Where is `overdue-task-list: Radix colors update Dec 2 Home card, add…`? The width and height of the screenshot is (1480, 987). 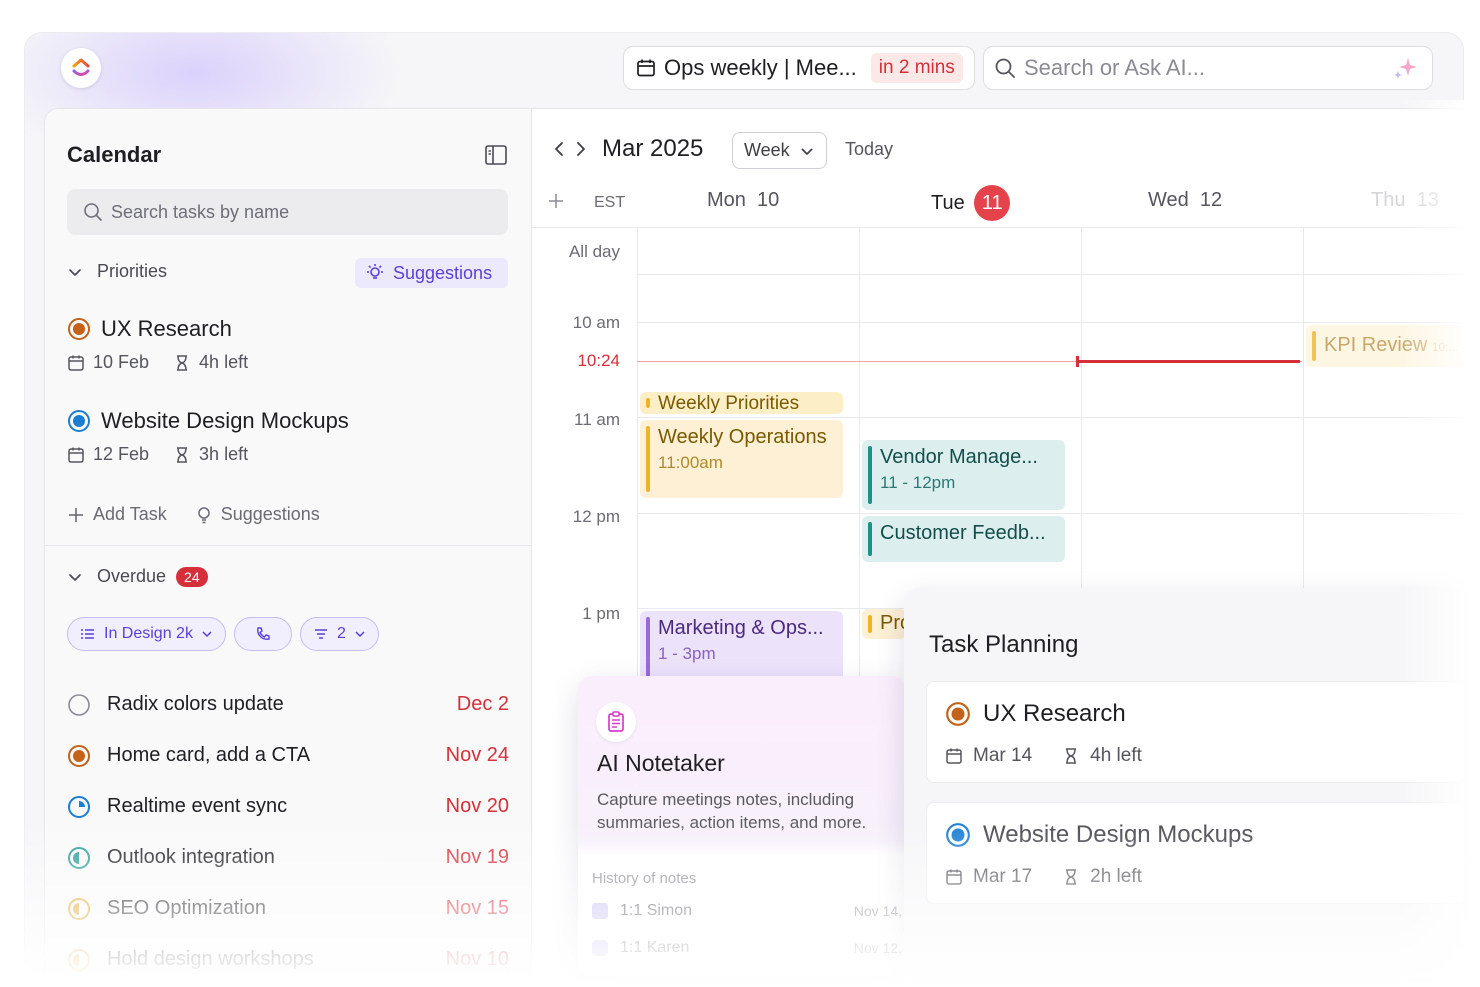
overdue-task-list: Radix colors update Dec 2 Home card, add… is located at coordinates (288, 832).